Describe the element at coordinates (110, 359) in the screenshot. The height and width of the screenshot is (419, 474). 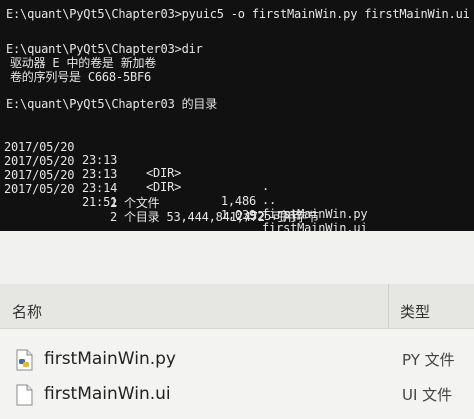
I see `file-name: firstMainWin.py` at that location.